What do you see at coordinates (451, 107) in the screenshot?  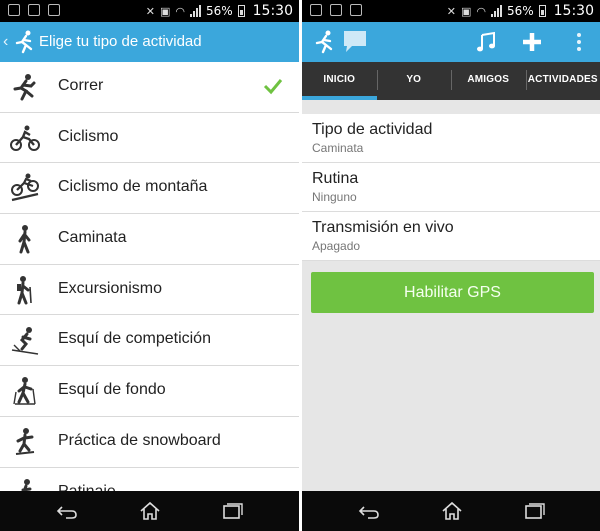 I see `spacer` at bounding box center [451, 107].